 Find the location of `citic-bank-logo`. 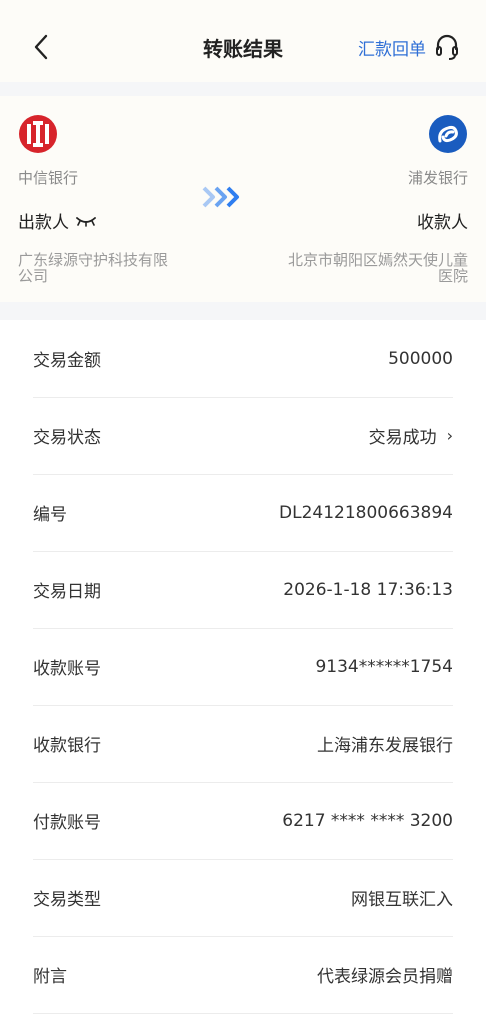

citic-bank-logo is located at coordinates (38, 134).